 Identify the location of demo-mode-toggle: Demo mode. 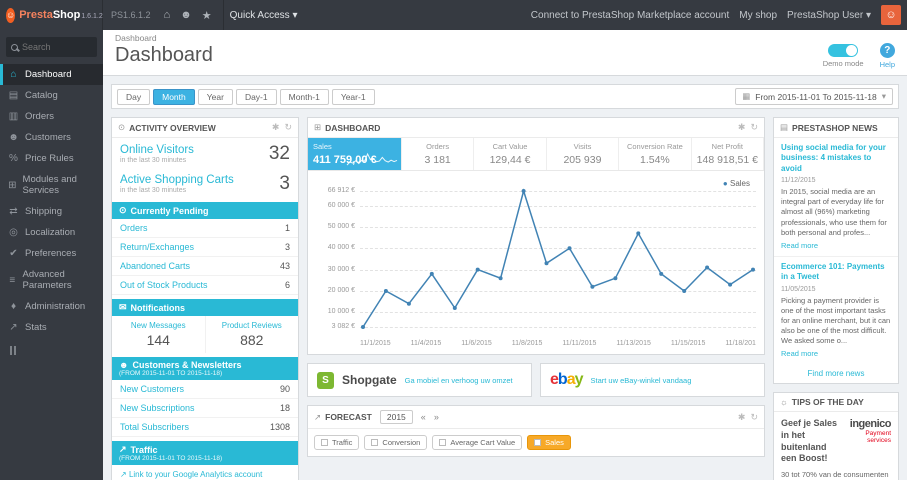
(843, 56).